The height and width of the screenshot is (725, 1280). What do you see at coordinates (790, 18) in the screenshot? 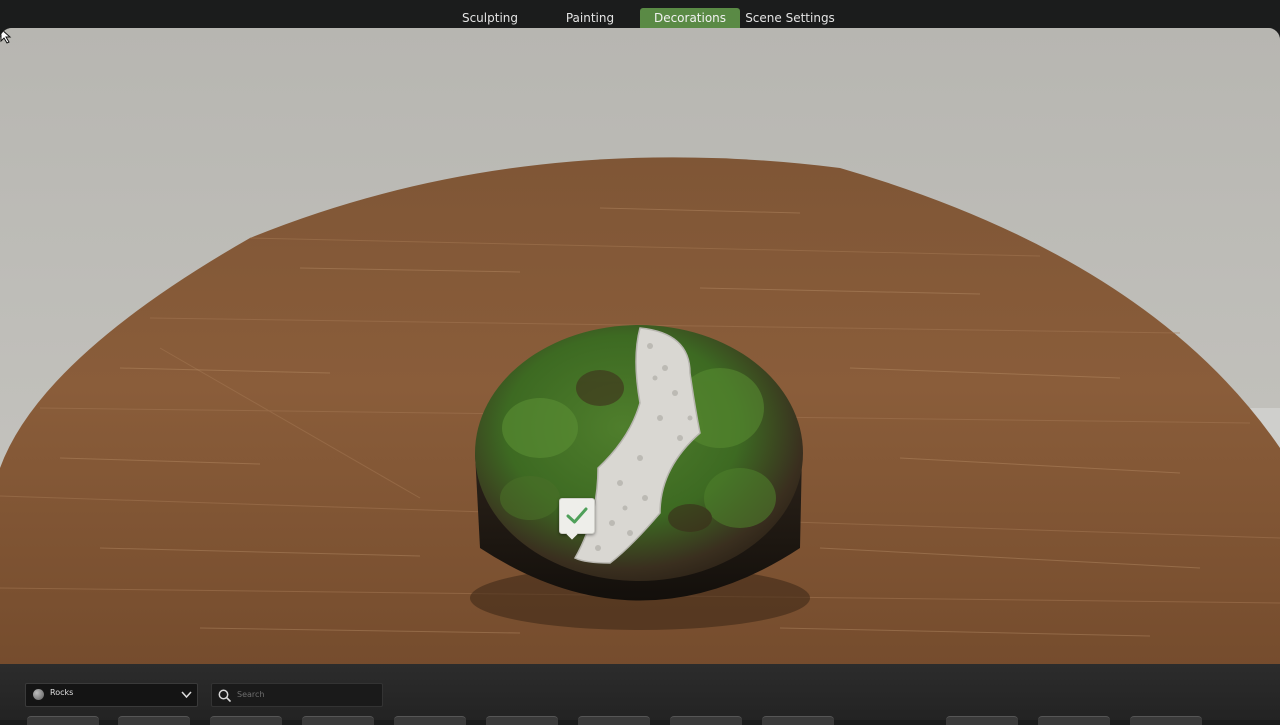
I see `tab-scene-settings: Scene Settings` at bounding box center [790, 18].